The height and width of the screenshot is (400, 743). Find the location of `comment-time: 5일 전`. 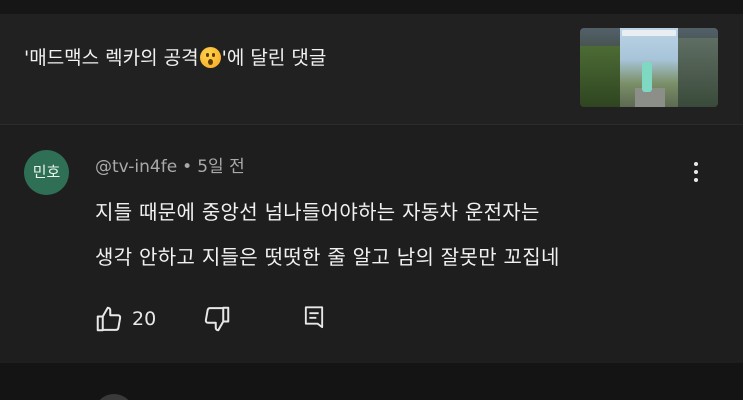

comment-time: 5일 전 is located at coordinates (221, 167).